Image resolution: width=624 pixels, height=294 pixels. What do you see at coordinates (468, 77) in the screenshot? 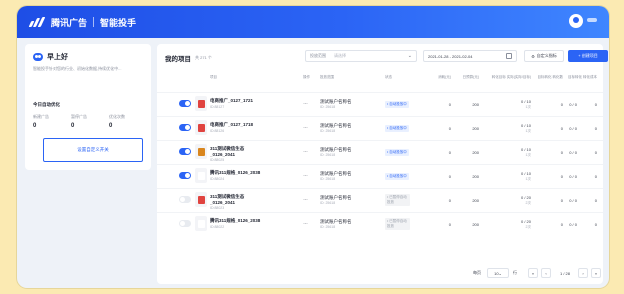
I see `column-daily-budget: 日预算(元)` at bounding box center [468, 77].